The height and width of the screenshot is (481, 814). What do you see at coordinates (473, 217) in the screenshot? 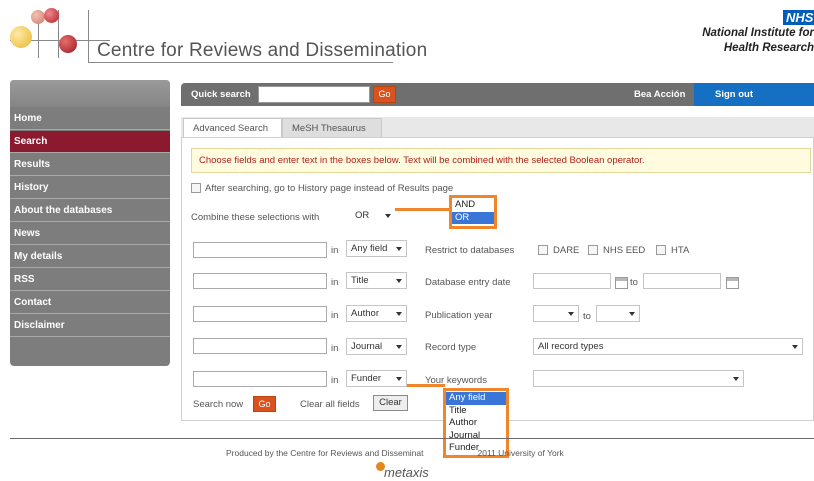
I see `combine-option-or: OR` at bounding box center [473, 217].